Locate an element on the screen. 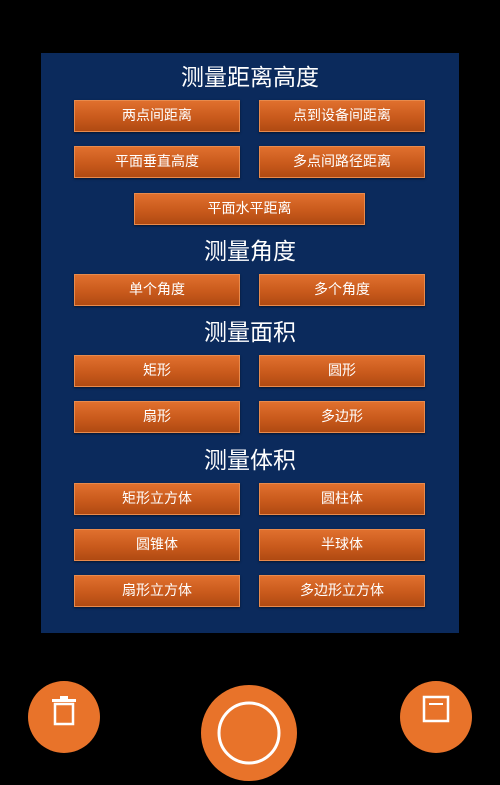 The image size is (500, 785). multiple-angles-button: 多个角度 is located at coordinates (342, 290).